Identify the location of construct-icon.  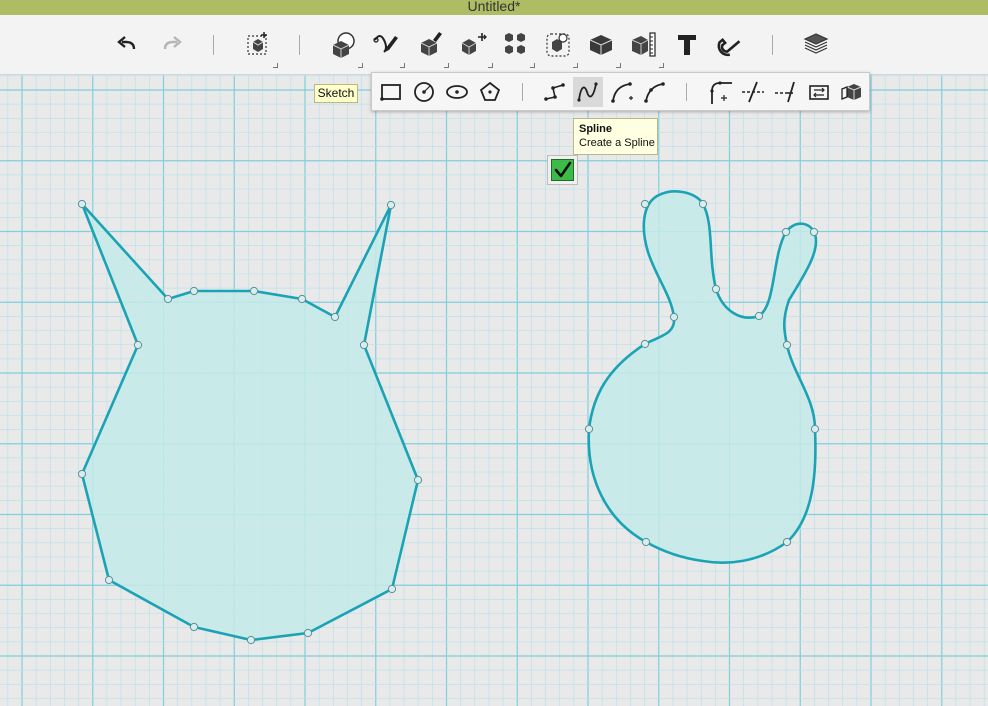
(430, 44).